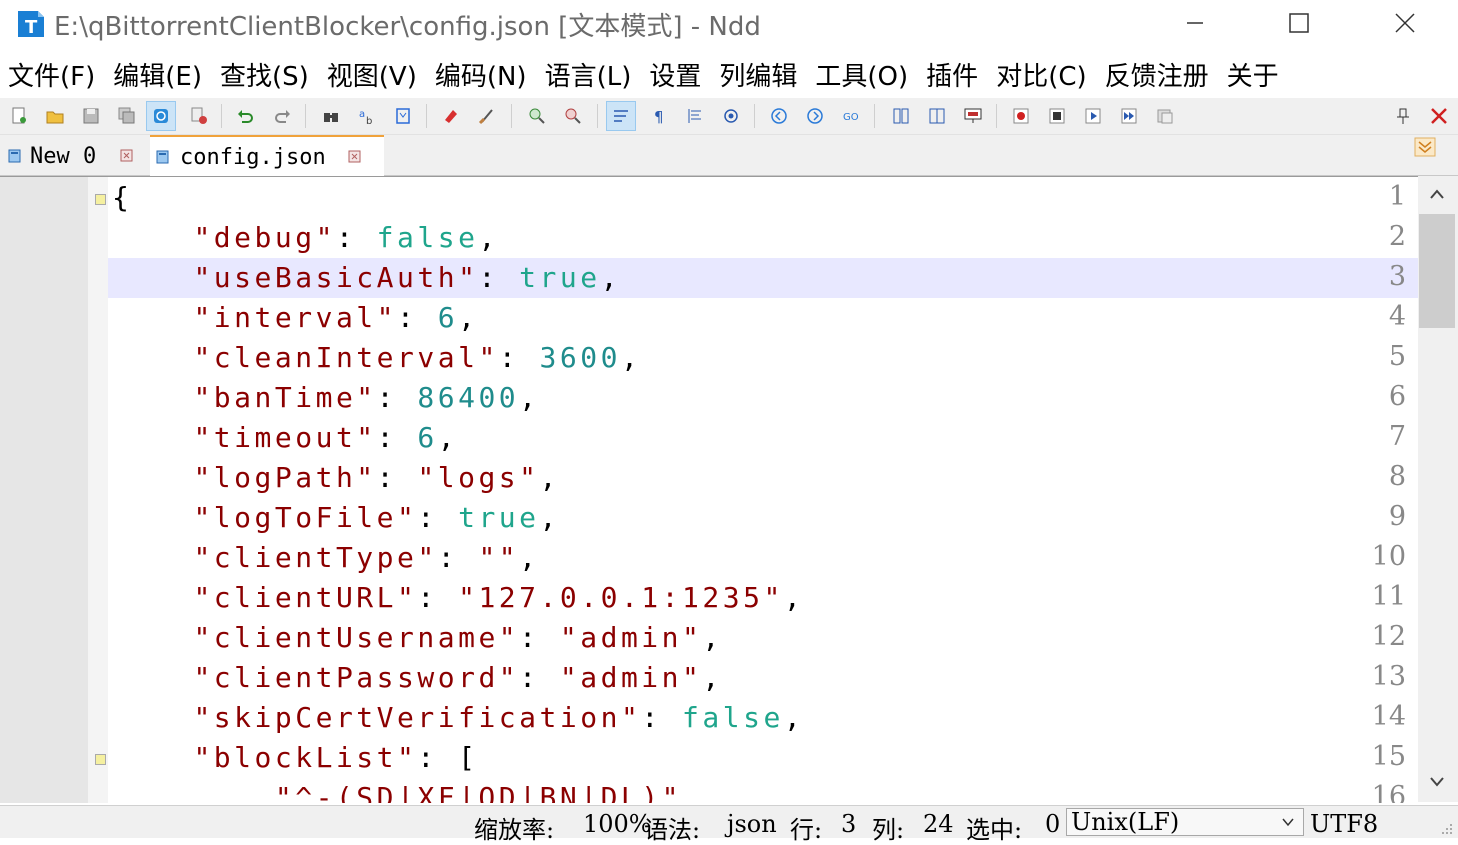  I want to click on compare-file-icon, so click(901, 116).